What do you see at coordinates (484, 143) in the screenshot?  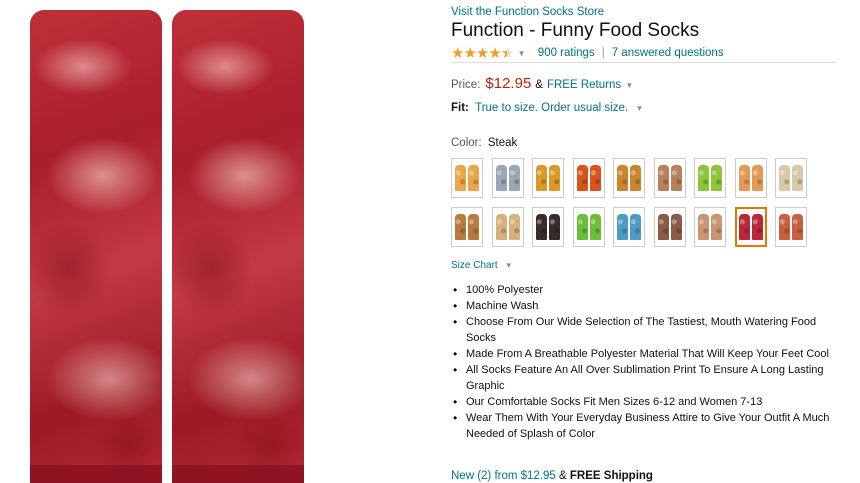 I see `color-row: Color: Steak` at bounding box center [484, 143].